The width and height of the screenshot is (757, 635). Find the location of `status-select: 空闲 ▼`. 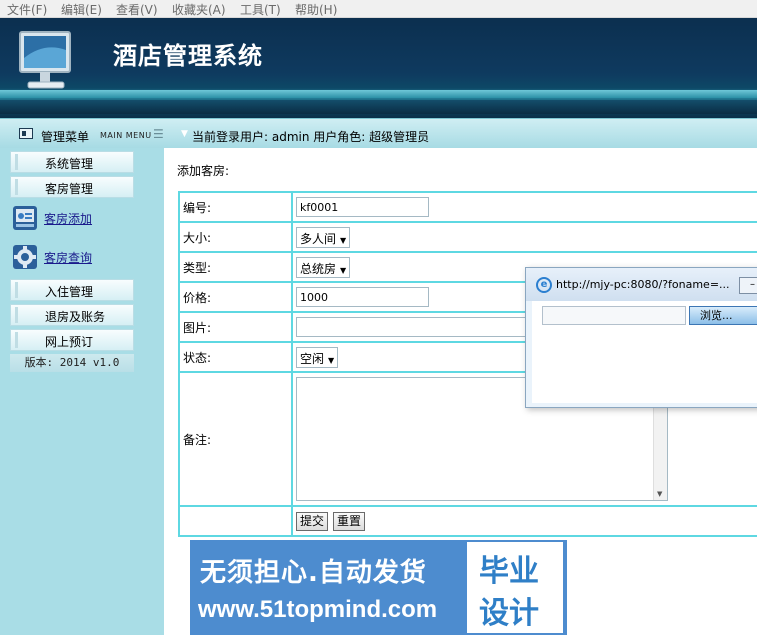

status-select: 空闲 ▼ is located at coordinates (317, 357).